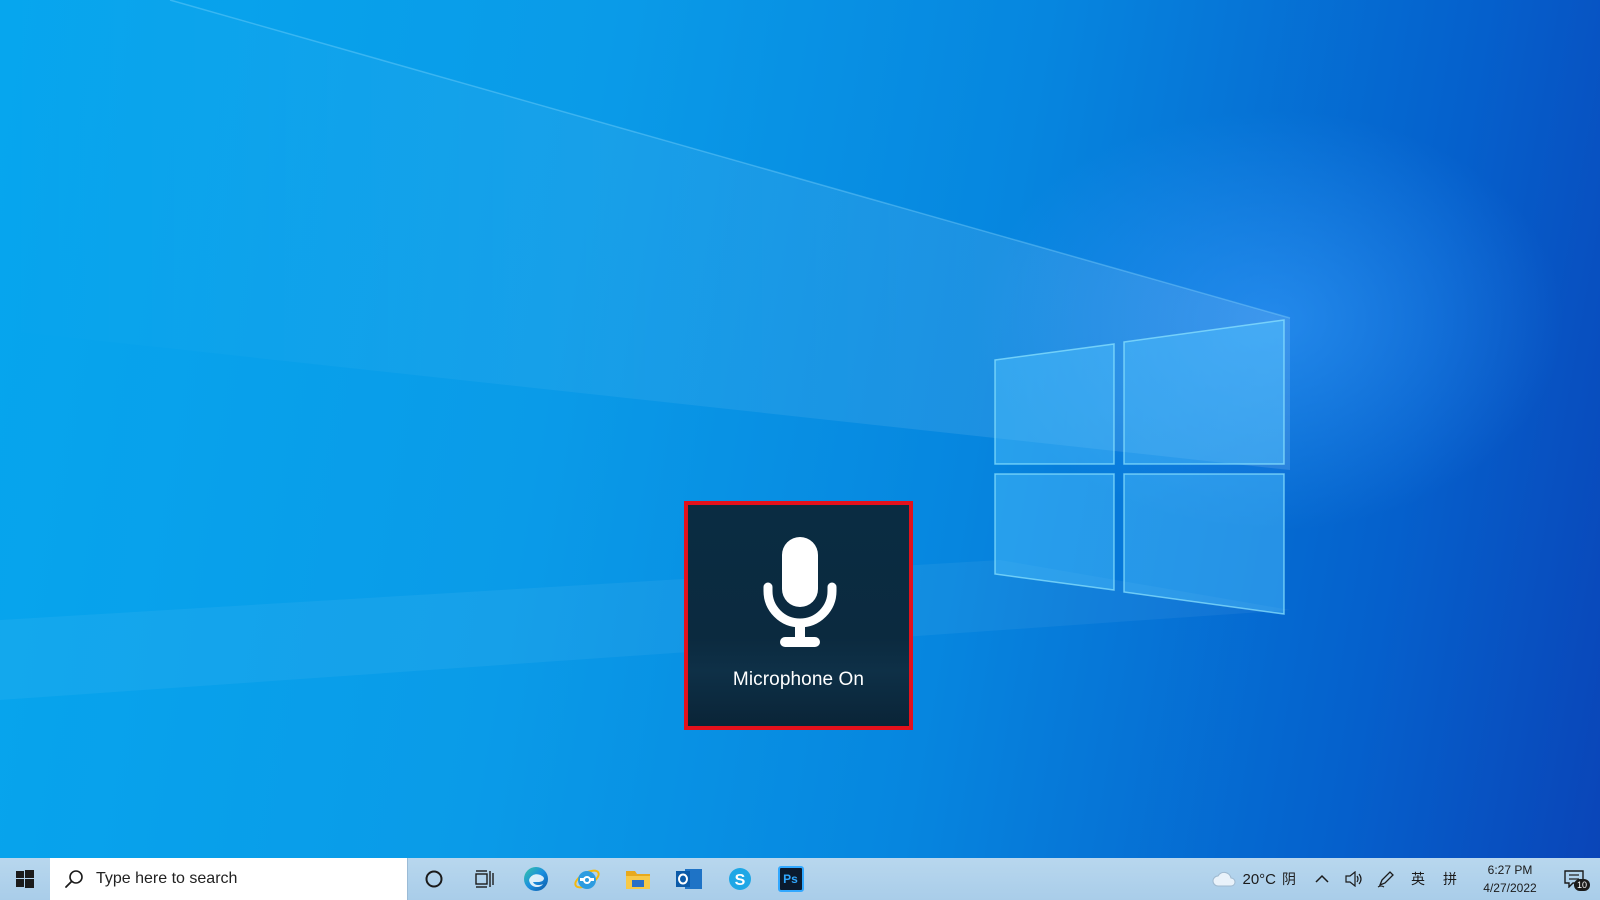 This screenshot has width=1600, height=900. I want to click on photoshop-icon: Ps, so click(790, 879).